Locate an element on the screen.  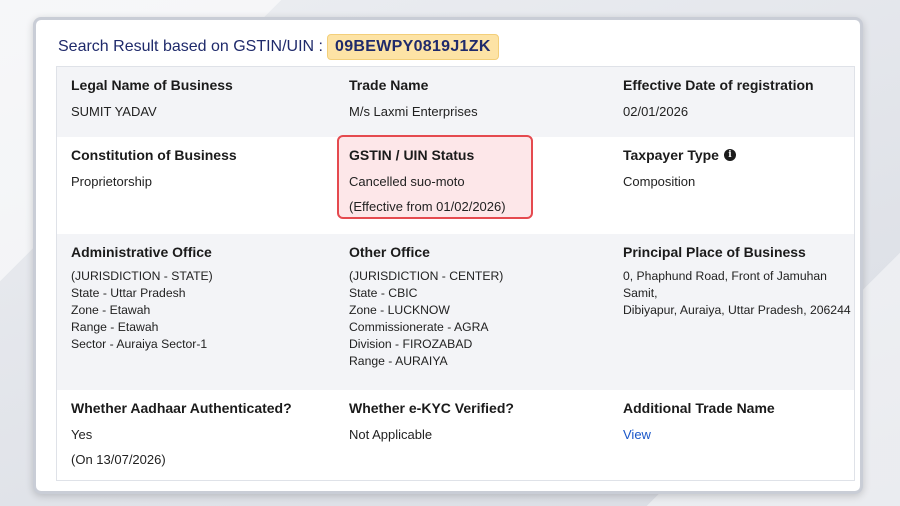
legal-name-value: SUMIT YADAV is located at coordinates (114, 111).